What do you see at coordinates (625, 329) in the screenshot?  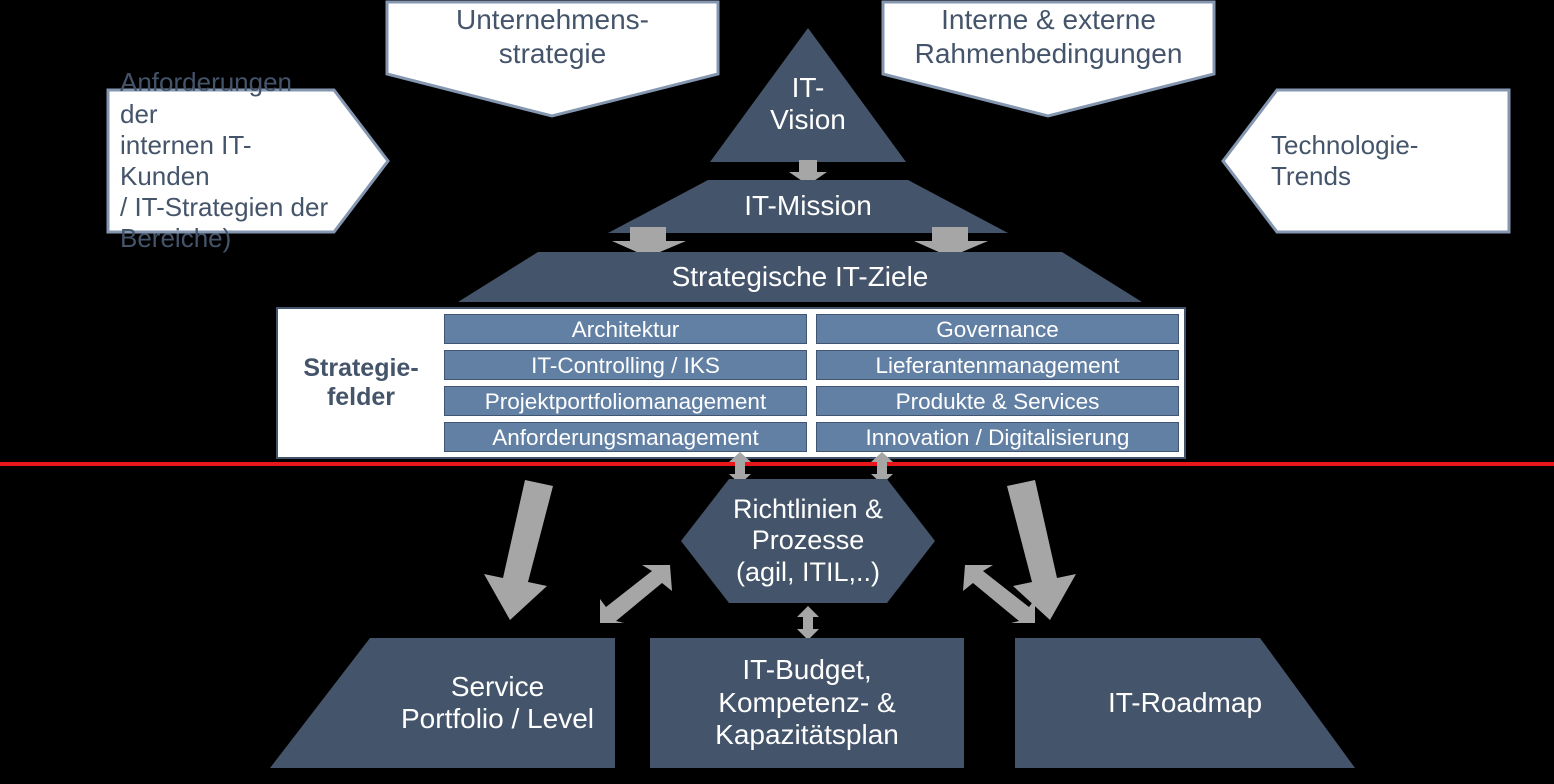 I see `strategy-field-architektur: Architektur` at bounding box center [625, 329].